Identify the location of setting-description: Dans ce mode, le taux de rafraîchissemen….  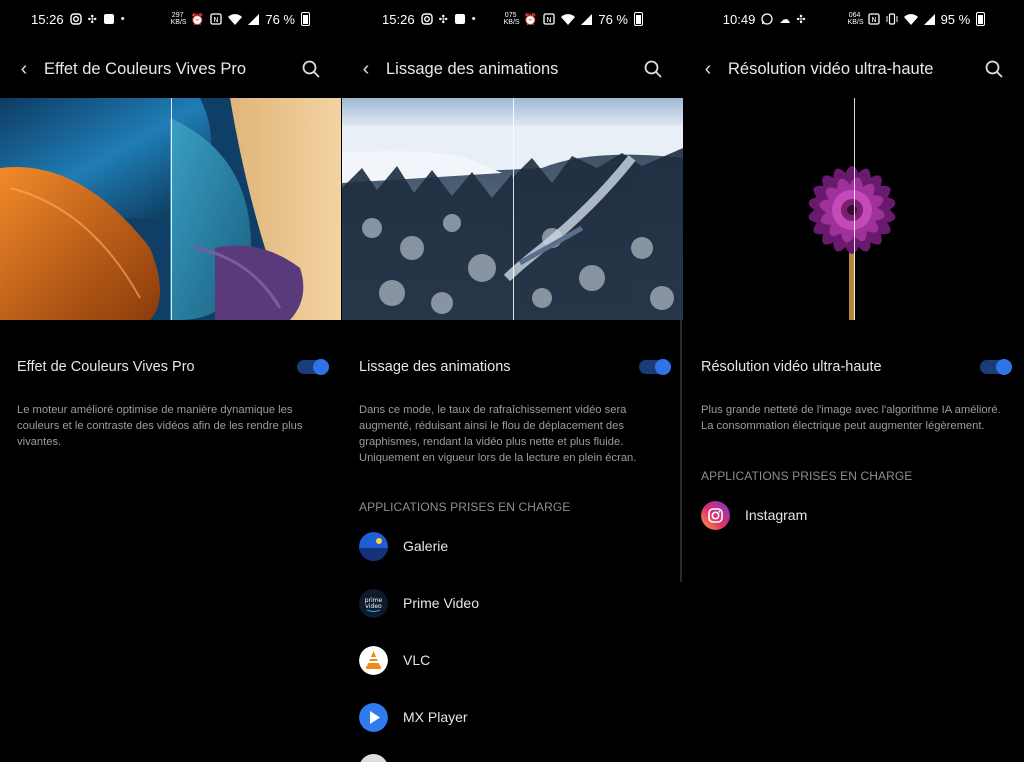
(498, 434).